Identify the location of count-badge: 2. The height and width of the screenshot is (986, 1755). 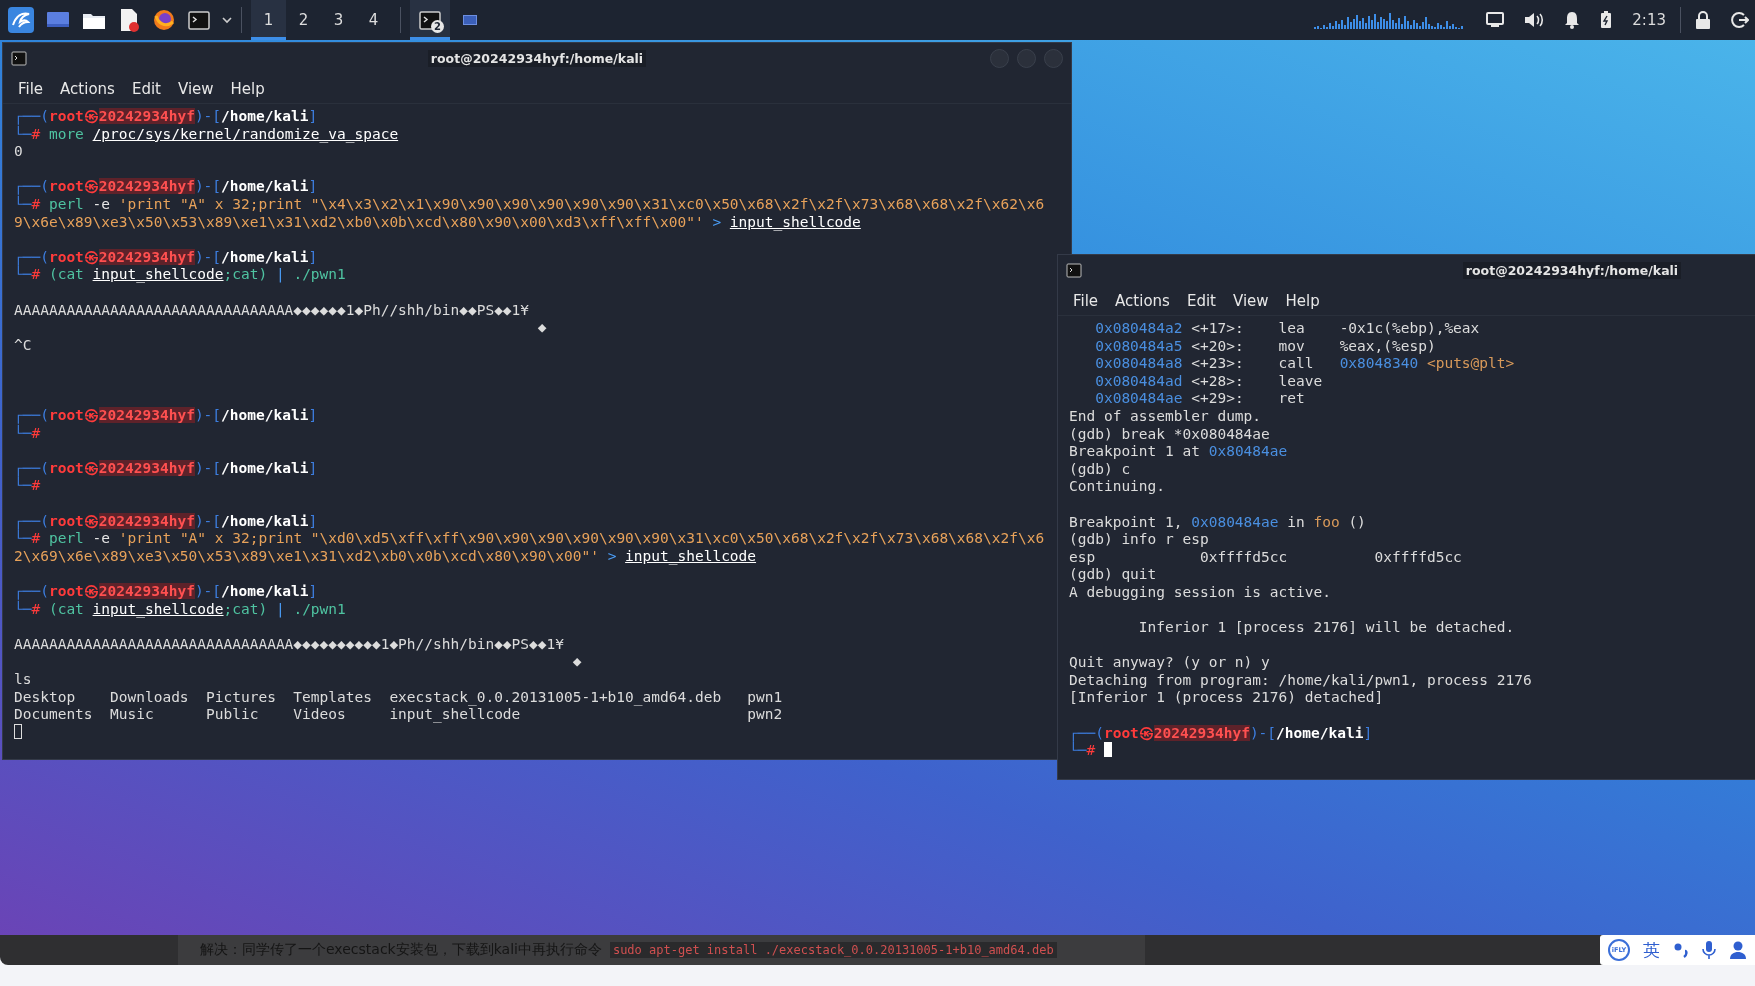
(437, 26).